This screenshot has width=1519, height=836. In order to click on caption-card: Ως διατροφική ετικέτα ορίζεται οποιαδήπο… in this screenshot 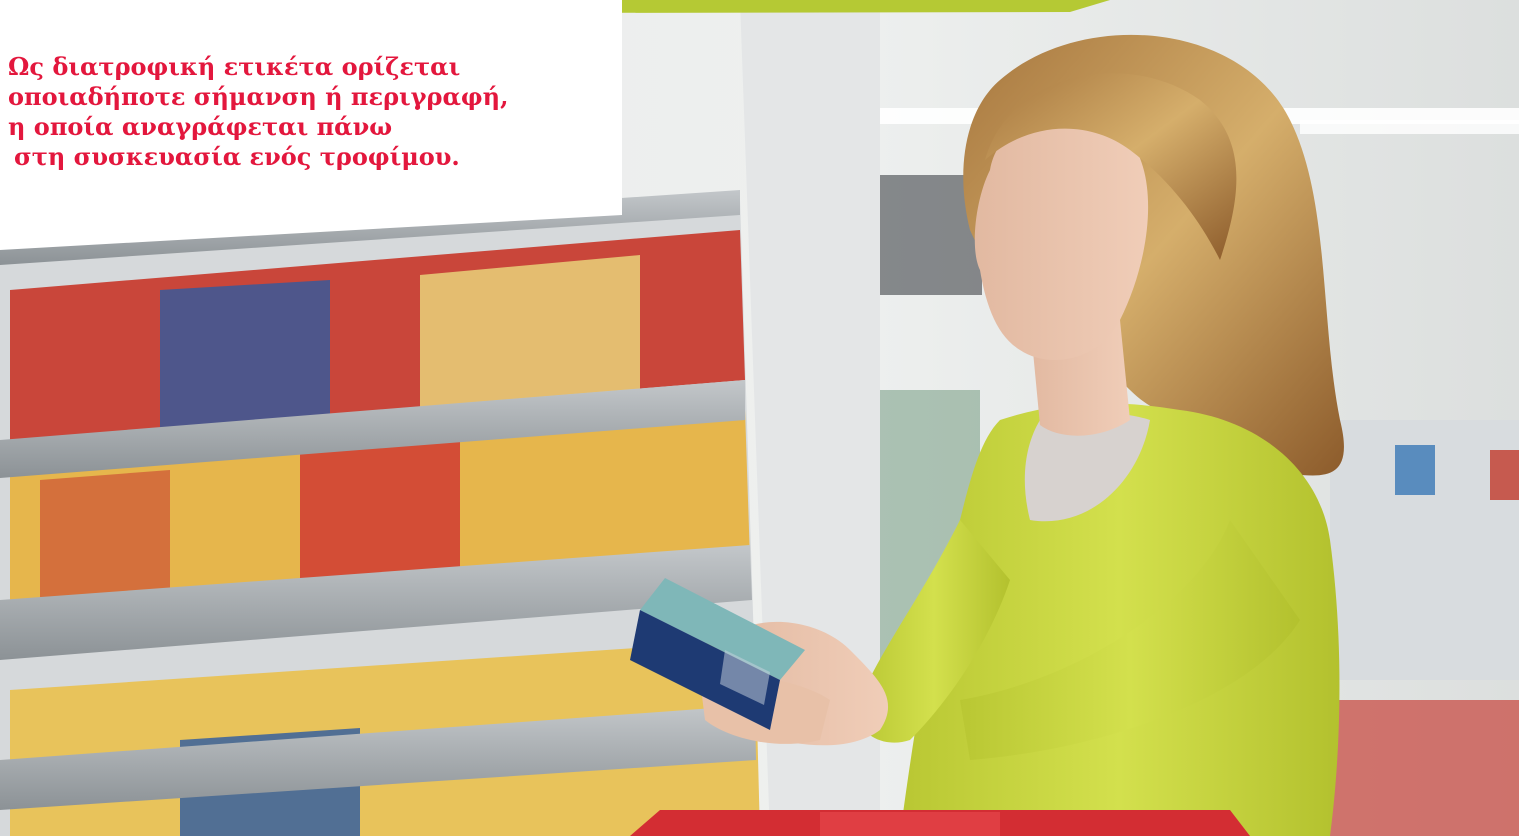, I will do `click(311, 125)`.